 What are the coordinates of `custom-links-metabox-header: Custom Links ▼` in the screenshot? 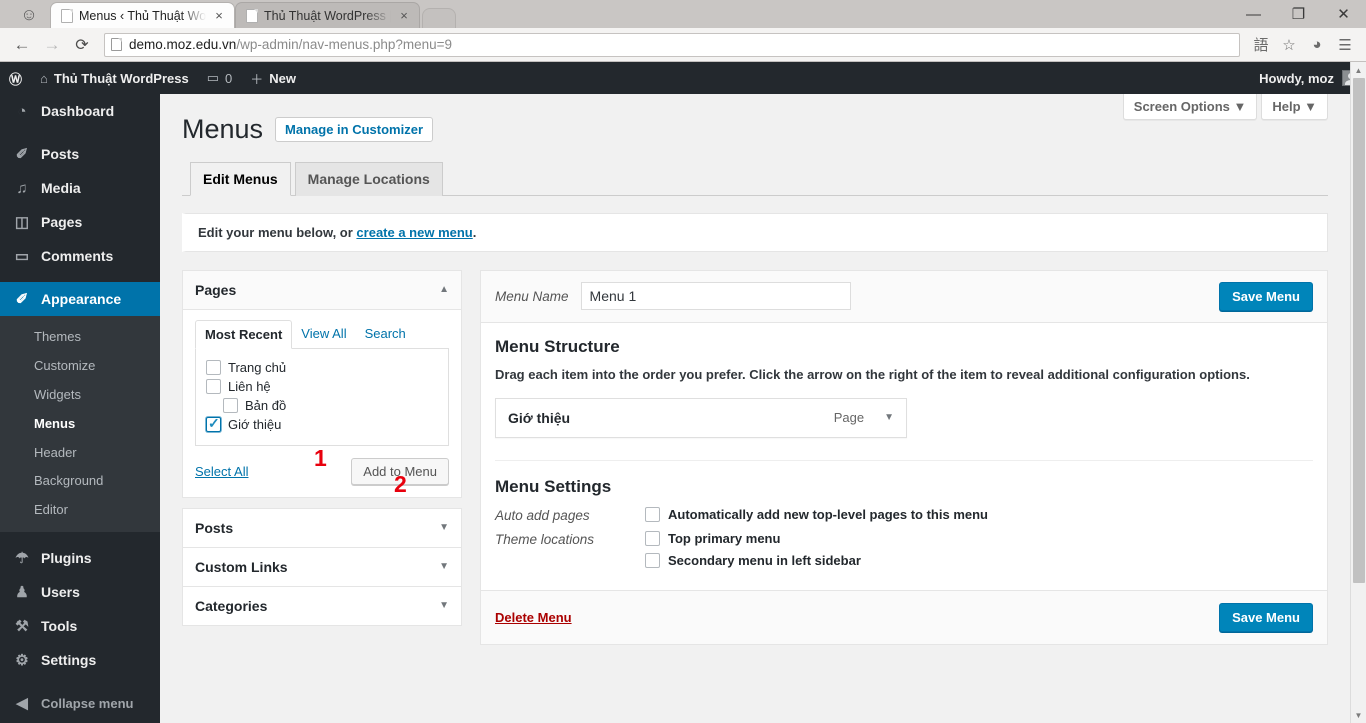 It's located at (322, 566).